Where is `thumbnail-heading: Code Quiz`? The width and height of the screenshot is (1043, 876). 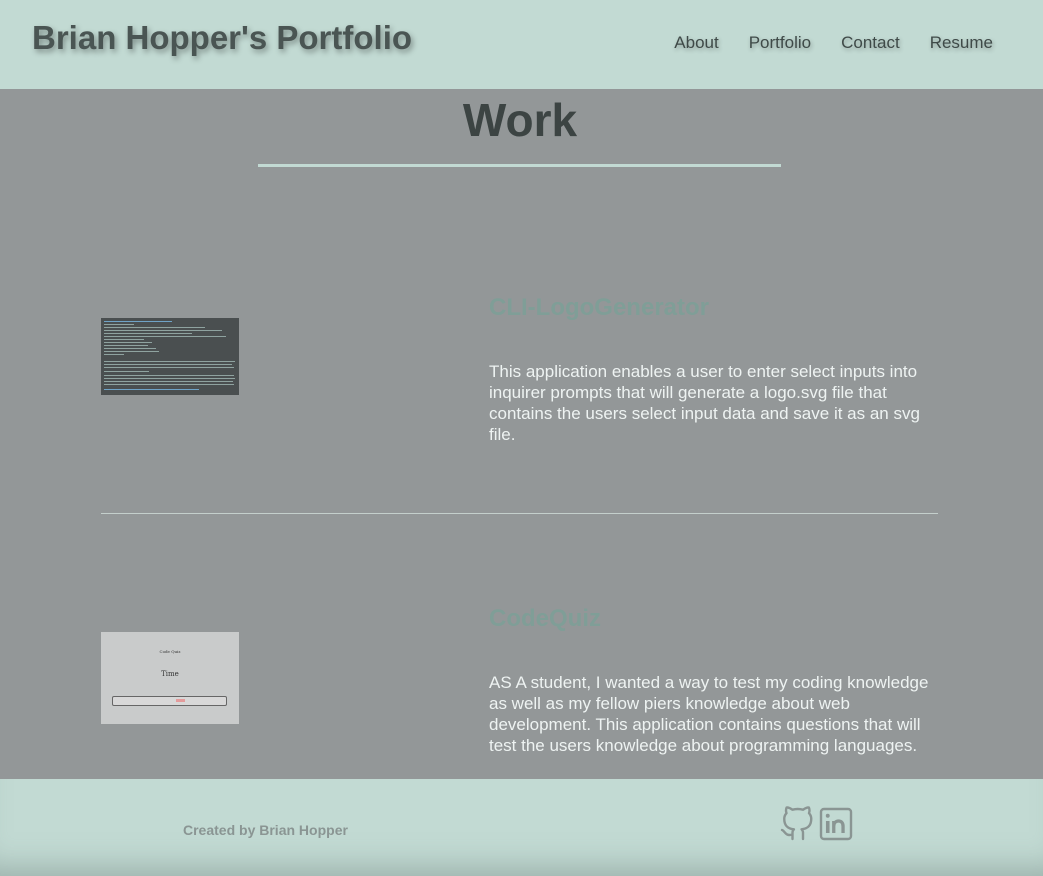
thumbnail-heading: Code Quiz is located at coordinates (170, 651).